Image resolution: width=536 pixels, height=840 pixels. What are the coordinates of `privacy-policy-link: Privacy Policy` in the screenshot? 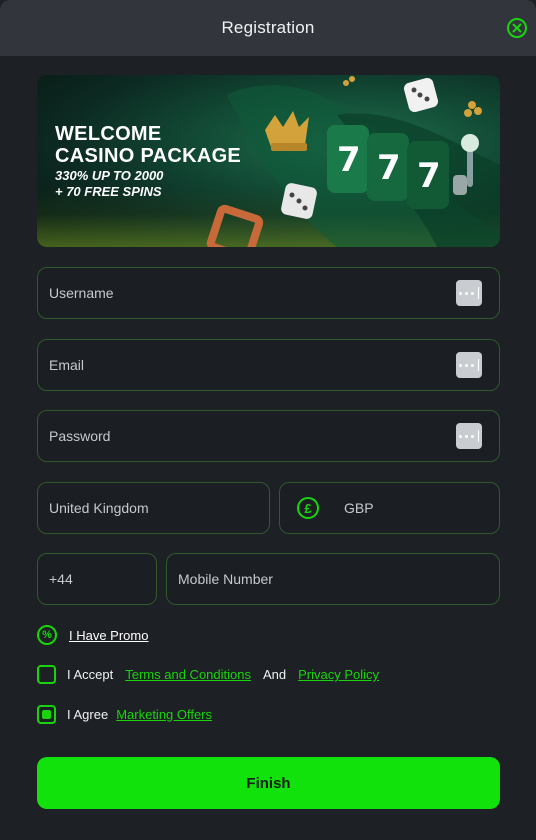 It's located at (338, 674).